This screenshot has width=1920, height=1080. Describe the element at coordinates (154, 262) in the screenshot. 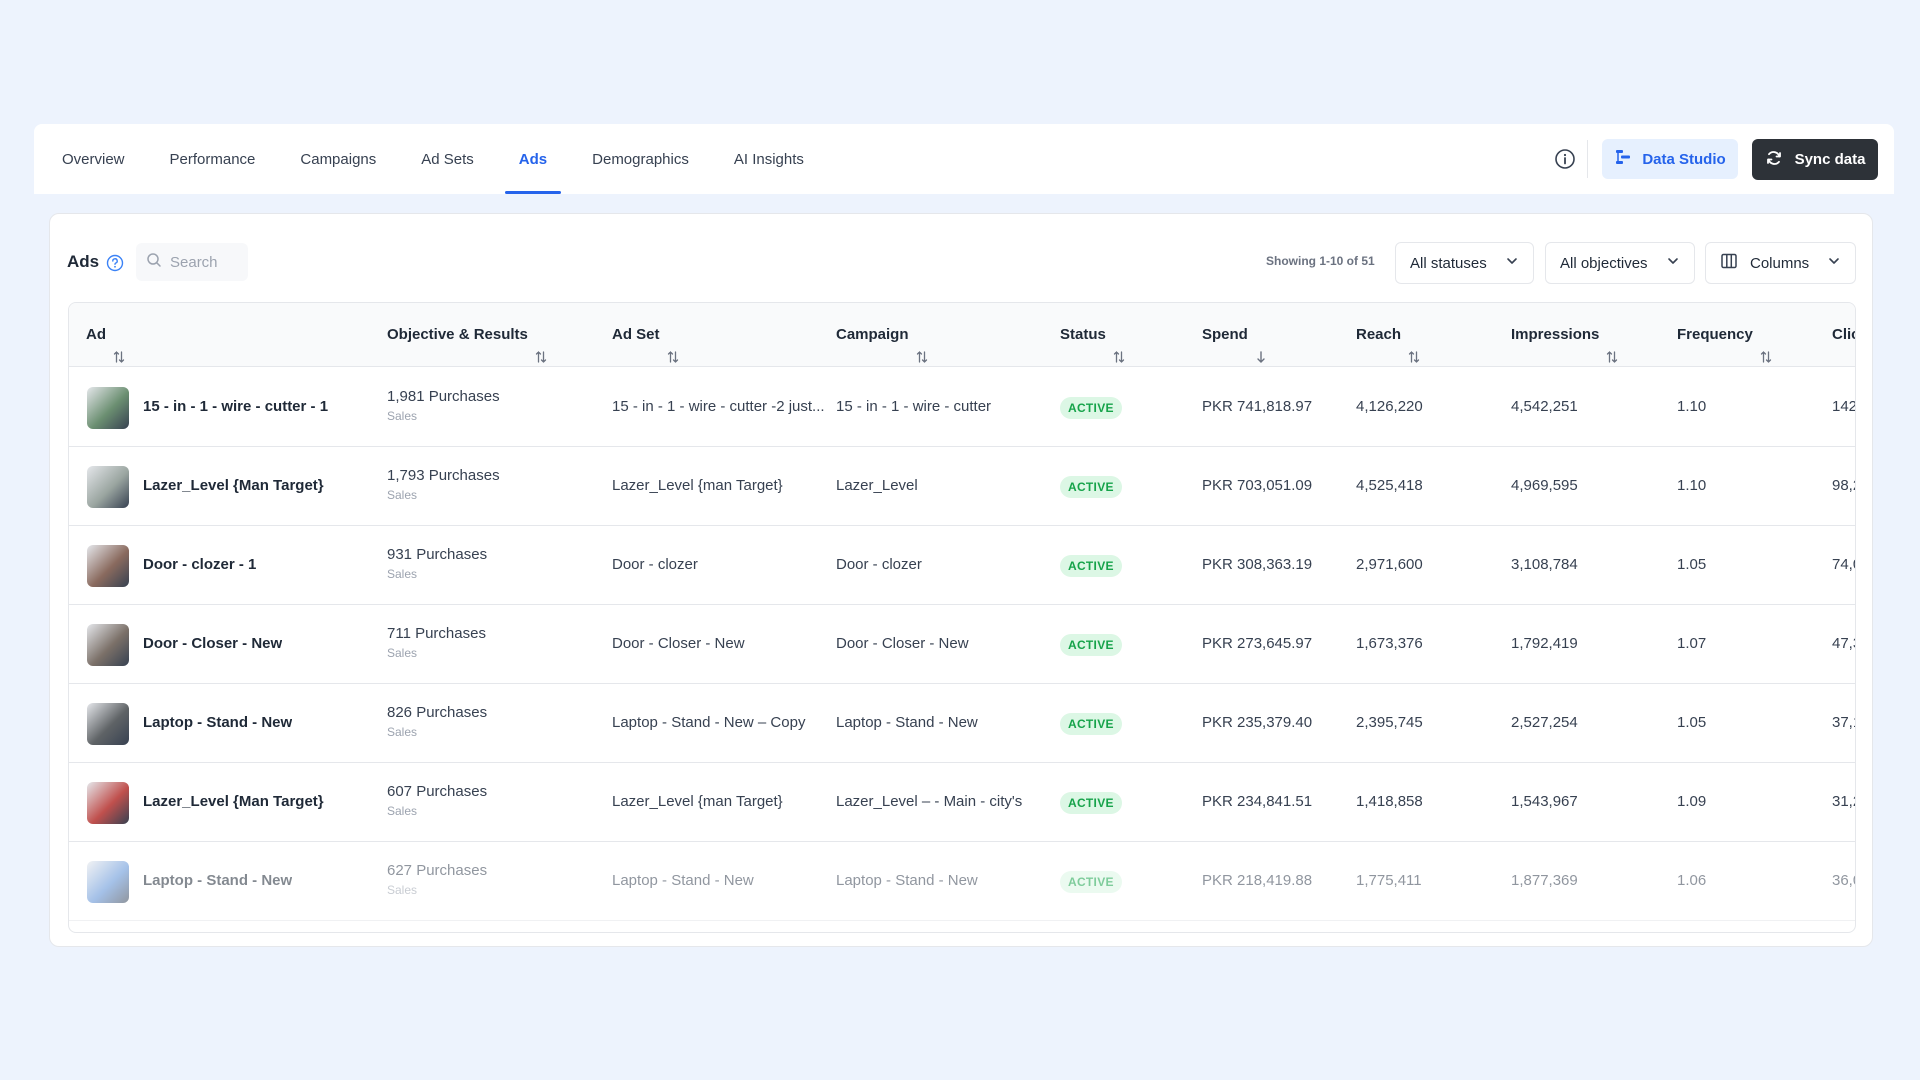

I see `search-icon` at that location.